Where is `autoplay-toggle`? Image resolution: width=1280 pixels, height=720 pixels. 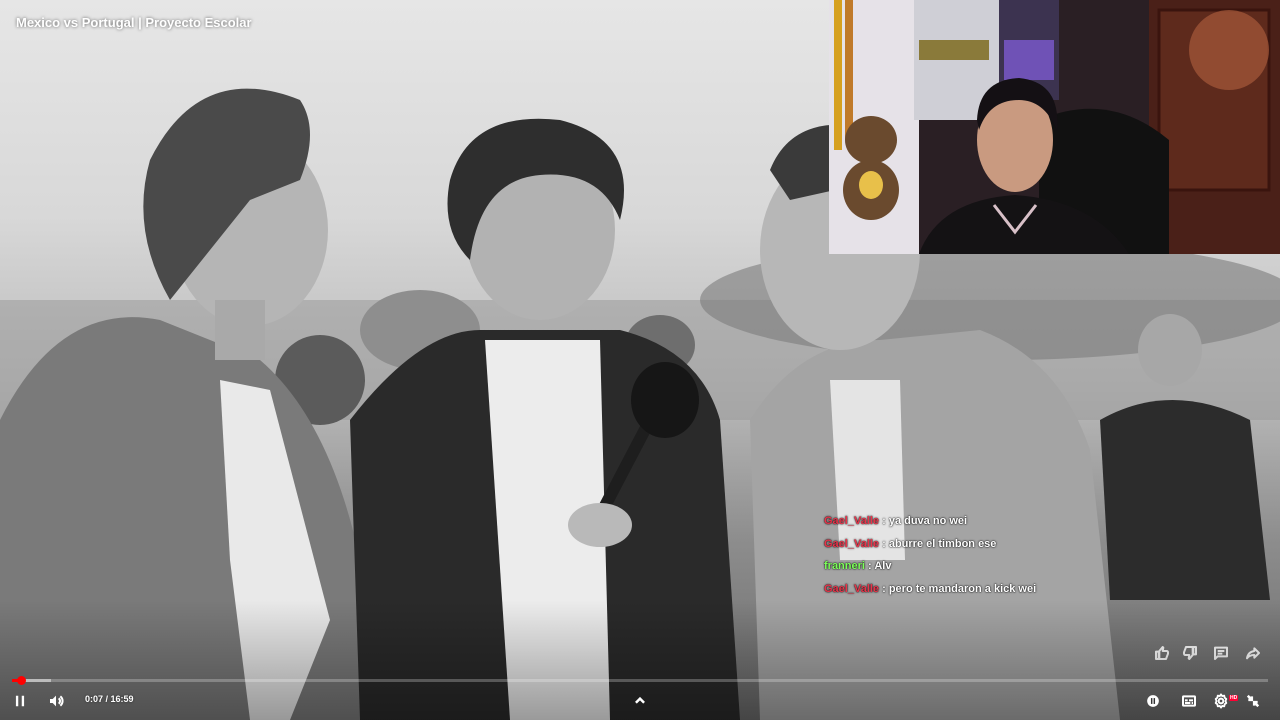
autoplay-toggle is located at coordinates (1153, 701).